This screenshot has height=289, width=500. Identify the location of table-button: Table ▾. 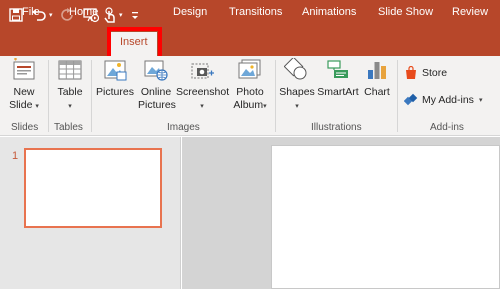
(70, 85).